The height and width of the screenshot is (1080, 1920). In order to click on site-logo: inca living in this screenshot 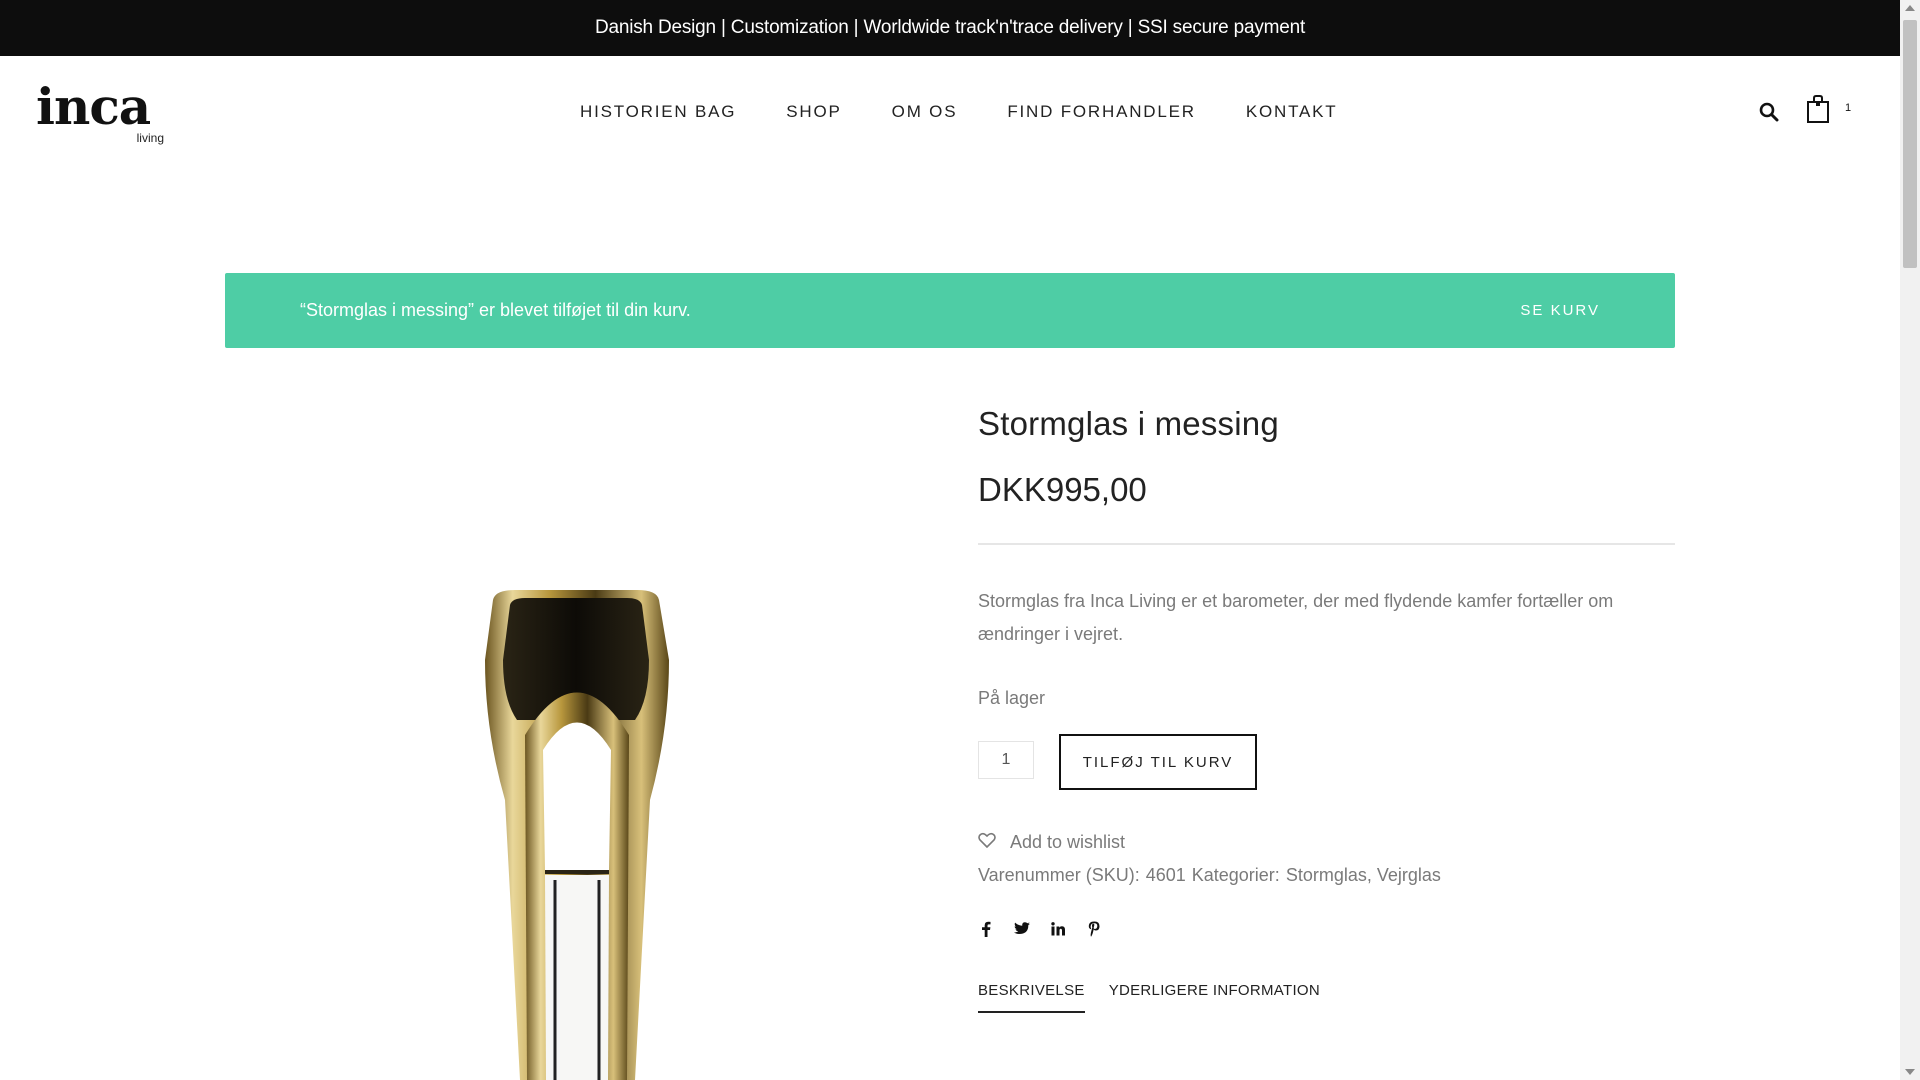, I will do `click(101, 111)`.